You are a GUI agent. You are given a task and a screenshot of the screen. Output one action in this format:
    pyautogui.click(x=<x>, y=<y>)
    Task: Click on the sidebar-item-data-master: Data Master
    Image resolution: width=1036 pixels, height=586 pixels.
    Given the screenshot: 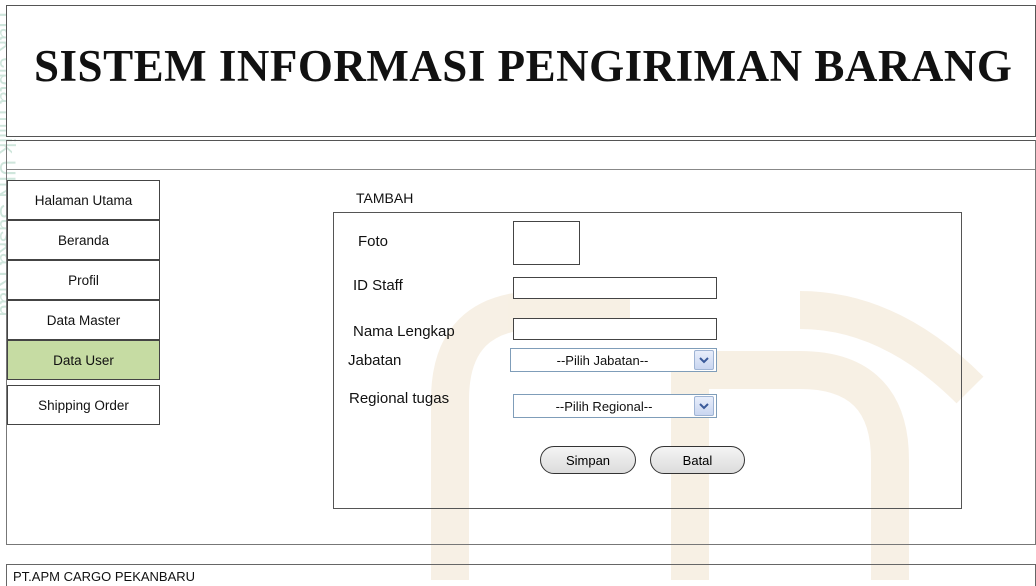 What is the action you would take?
    pyautogui.click(x=83, y=320)
    